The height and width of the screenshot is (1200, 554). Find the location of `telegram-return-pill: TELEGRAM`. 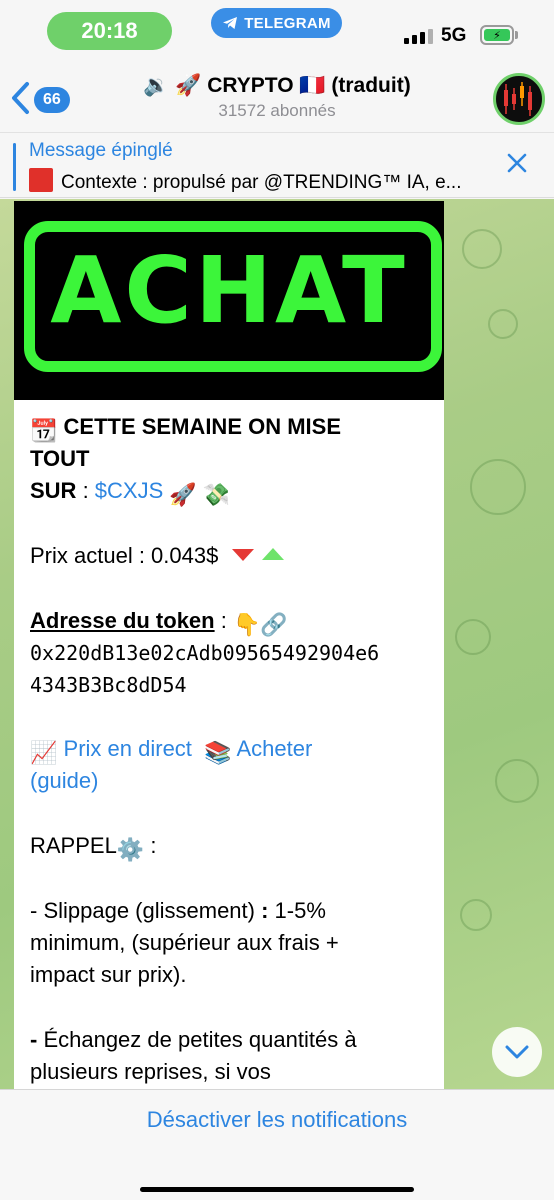

telegram-return-pill: TELEGRAM is located at coordinates (276, 23).